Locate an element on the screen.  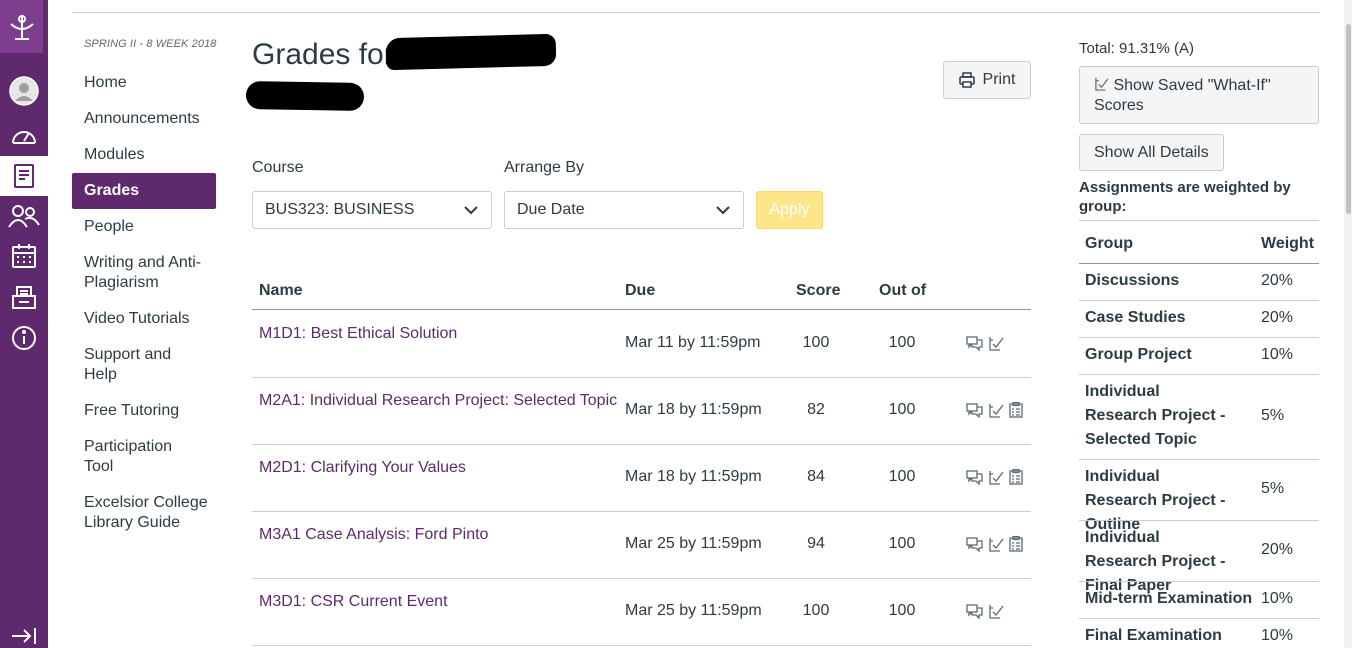
score: 84 is located at coordinates (816, 477).